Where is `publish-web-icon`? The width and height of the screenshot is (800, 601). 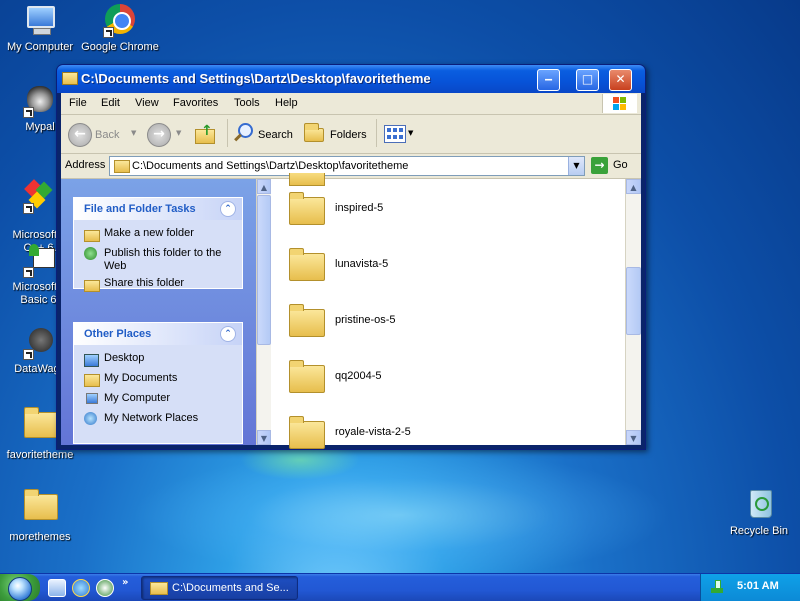
publish-web-icon is located at coordinates (91, 254).